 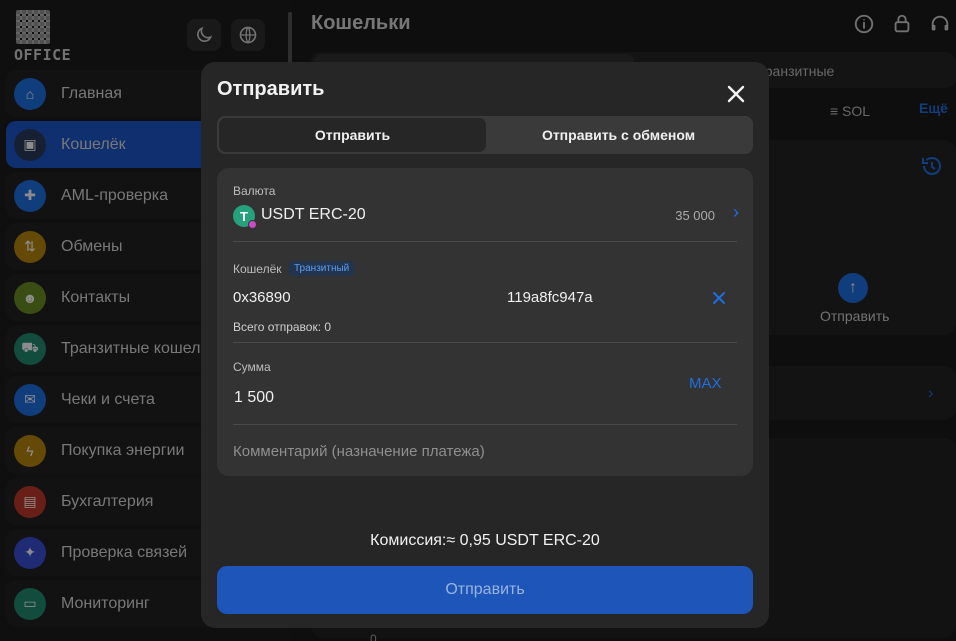 What do you see at coordinates (550, 297) in the screenshot?
I see `wallet-address-end: 119a8fc947a` at bounding box center [550, 297].